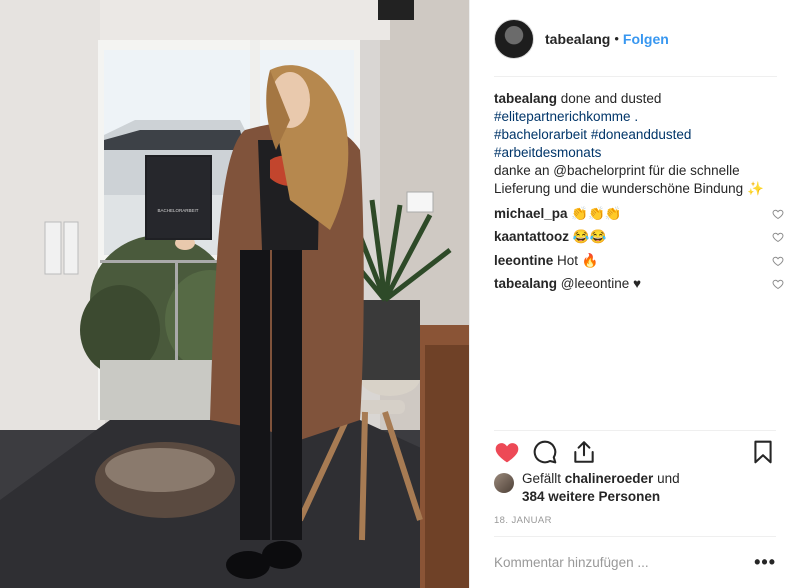 The image size is (800, 588). Describe the element at coordinates (525, 283) in the screenshot. I see `comment-username: tabealang` at that location.